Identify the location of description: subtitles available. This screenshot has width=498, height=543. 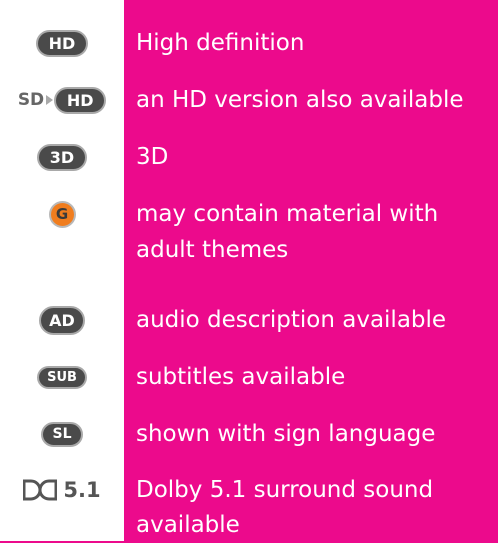
(241, 377).